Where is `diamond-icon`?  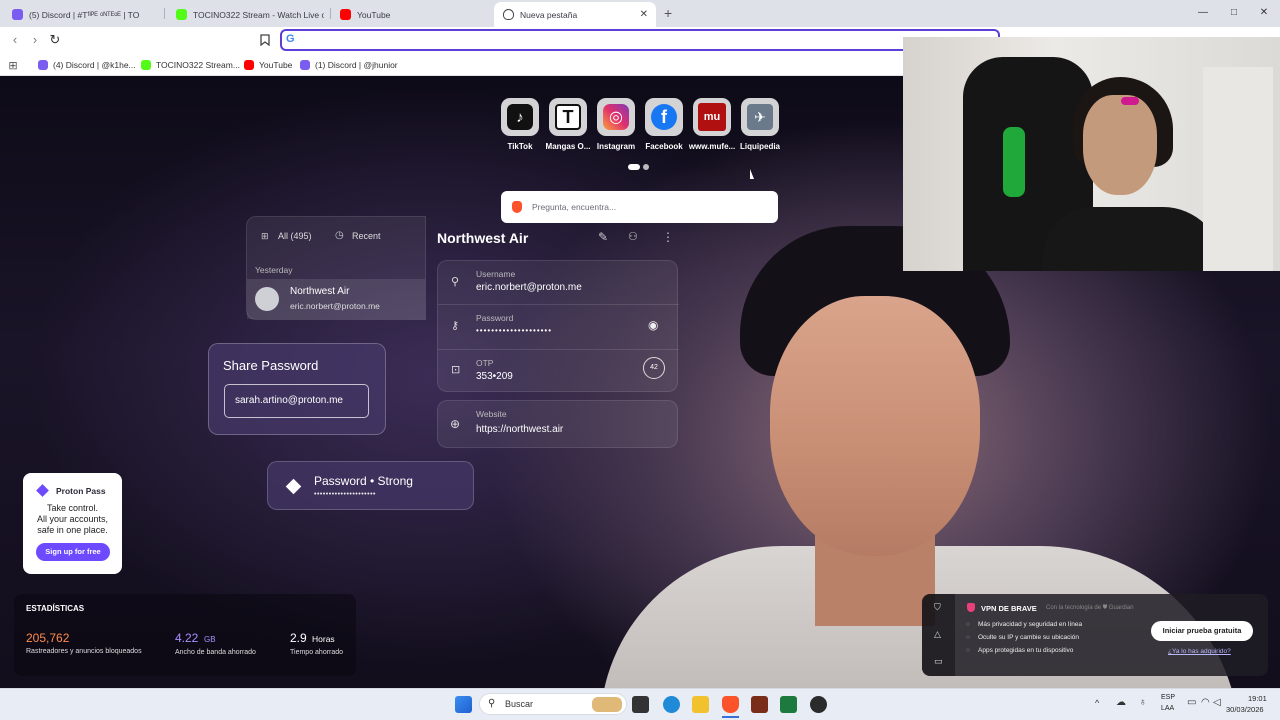 diamond-icon is located at coordinates (293, 486).